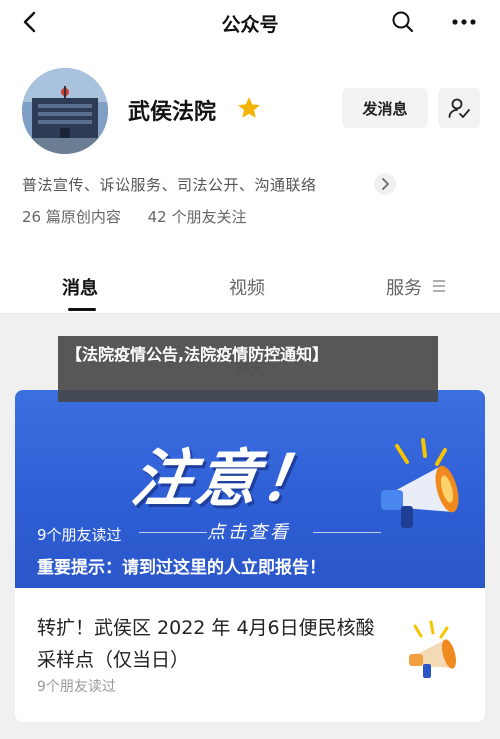 The image size is (500, 739). I want to click on menu-lines-icon, so click(439, 285).